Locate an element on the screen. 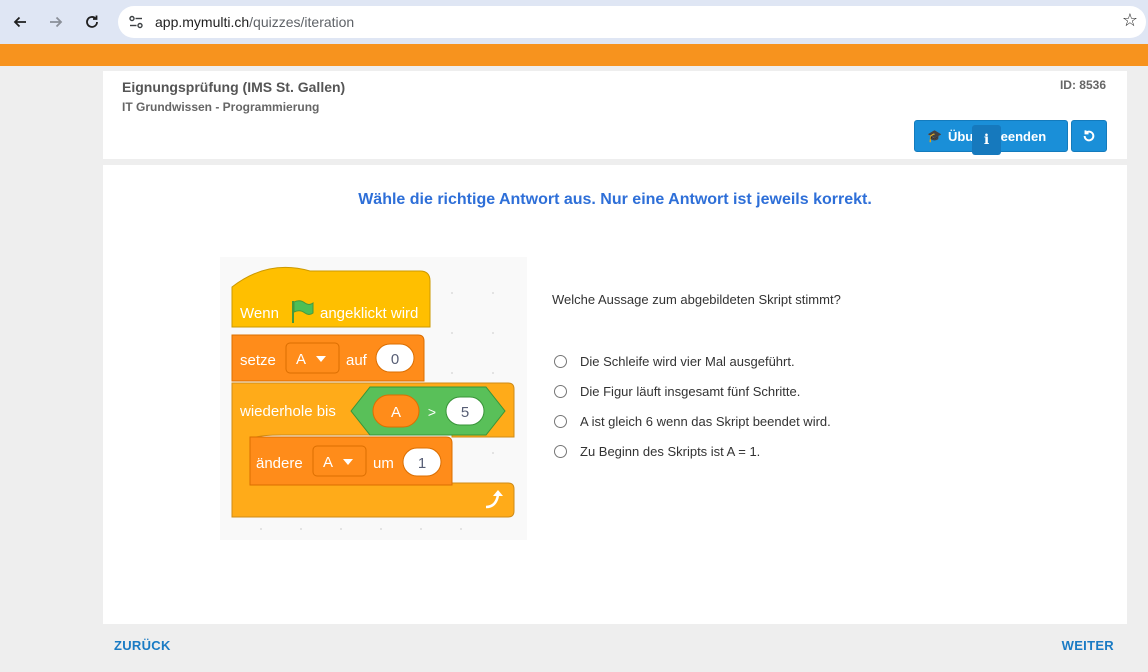  set-label: setze is located at coordinates (258, 360).